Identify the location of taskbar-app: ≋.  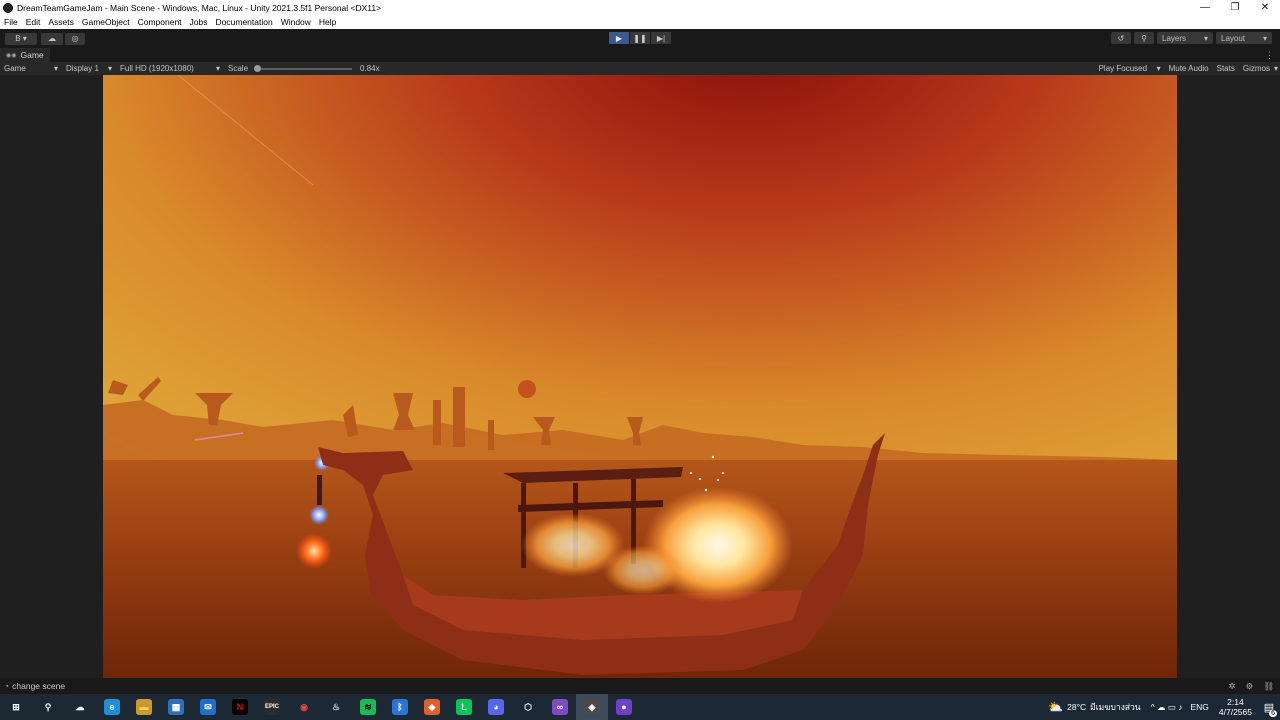
(368, 707).